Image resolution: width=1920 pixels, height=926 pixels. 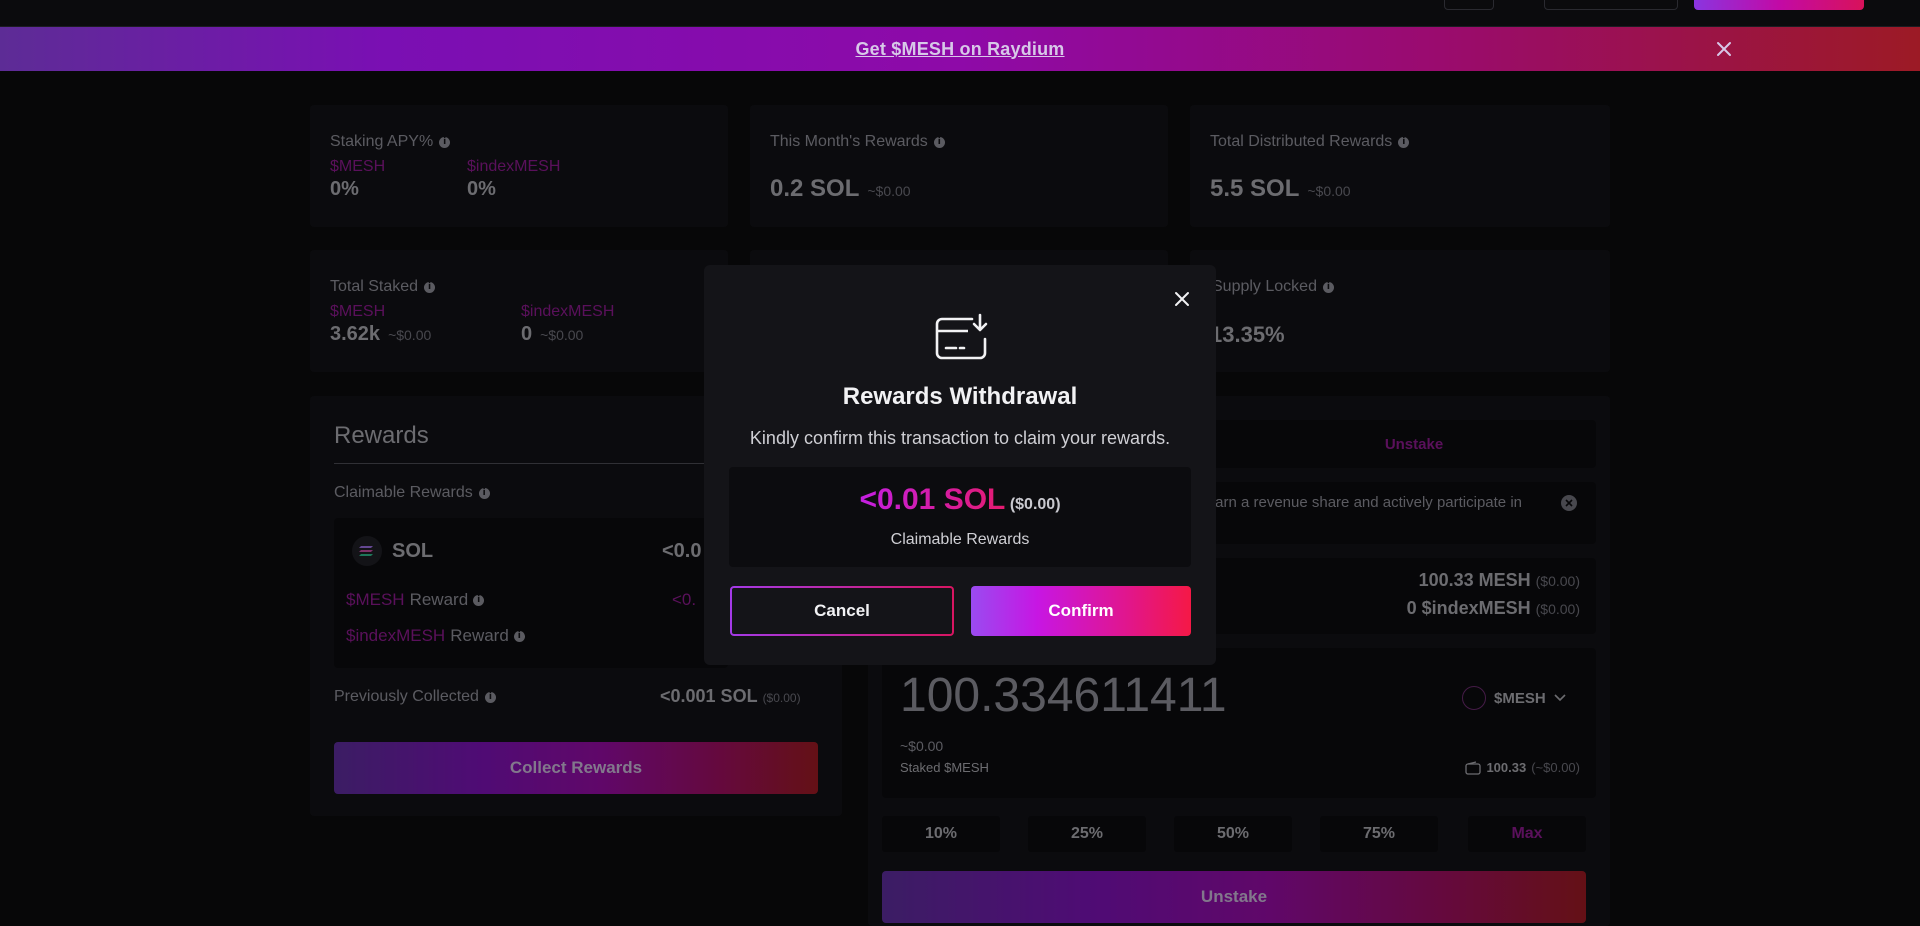 What do you see at coordinates (941, 834) in the screenshot?
I see `pct-10-button: 10%` at bounding box center [941, 834].